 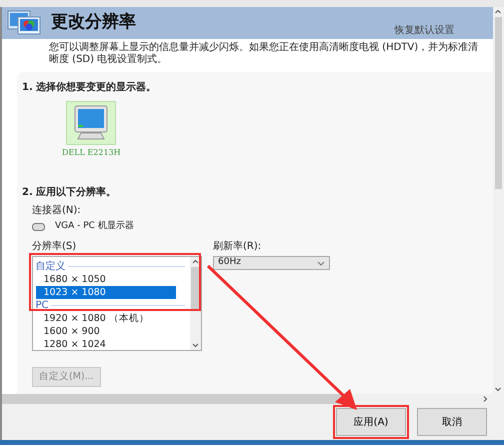 I want to click on display-settings-icon, so click(x=24, y=23).